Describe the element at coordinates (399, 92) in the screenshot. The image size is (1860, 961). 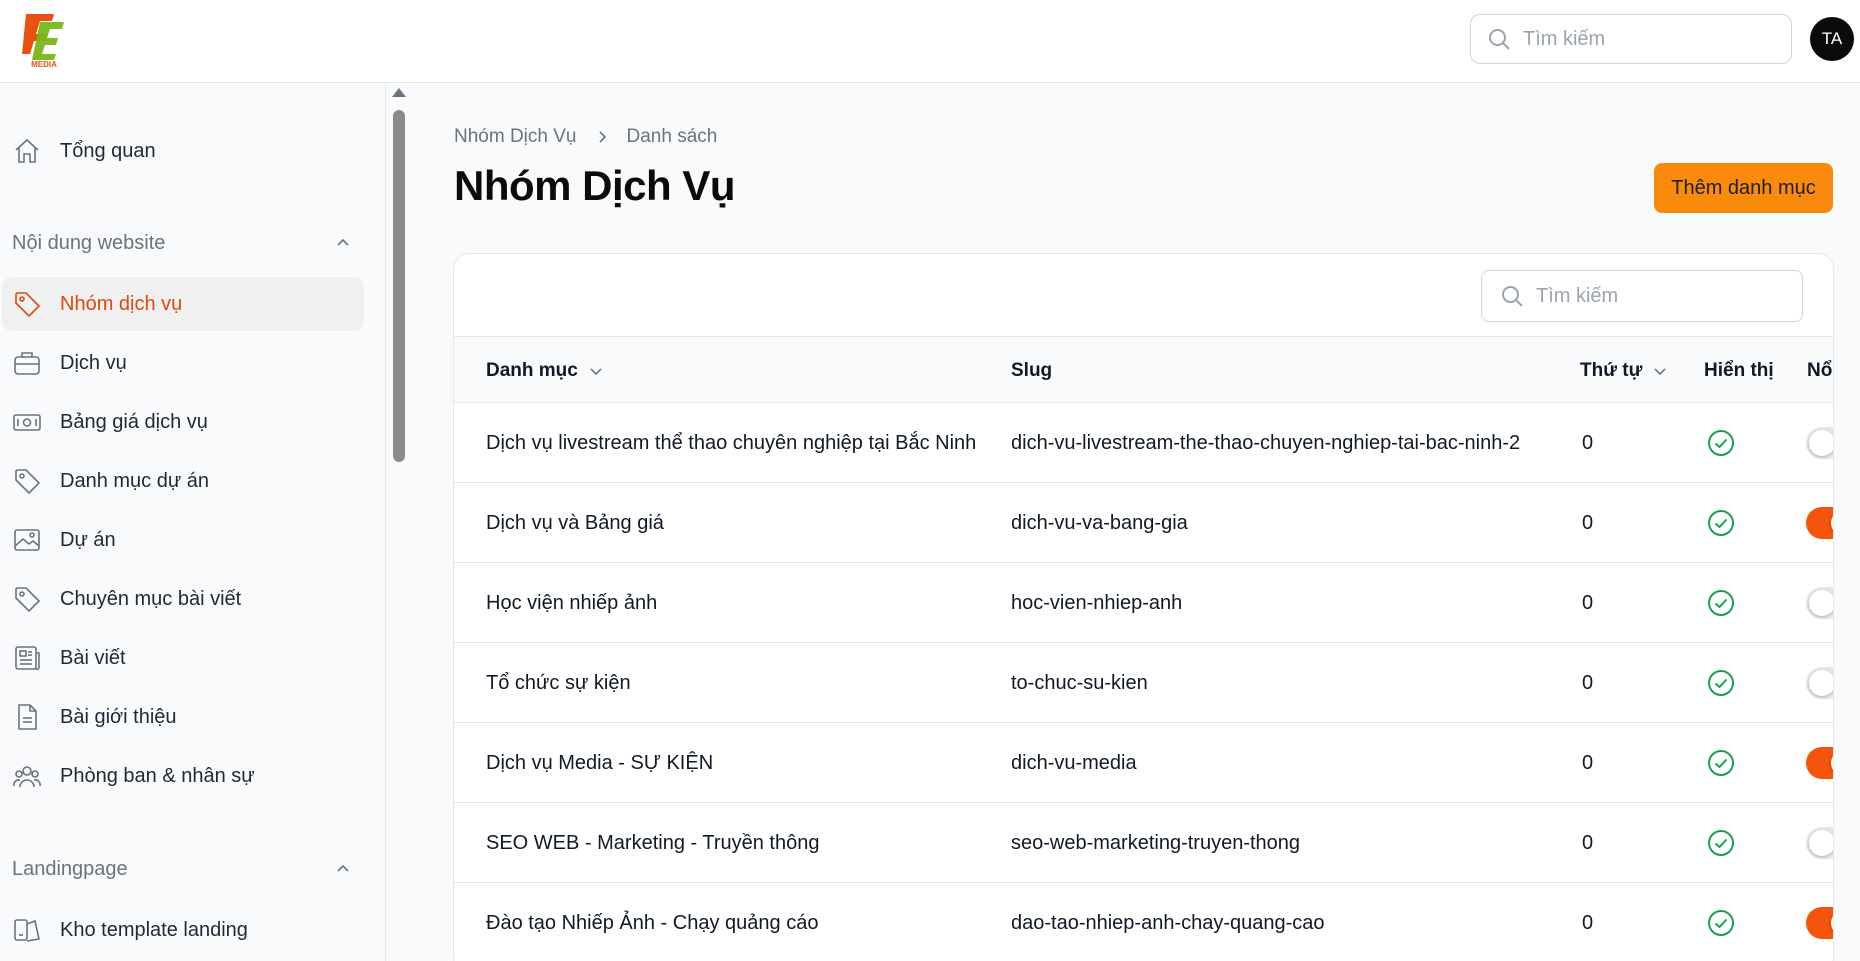
I see `scroll-up-arrow-icon` at that location.